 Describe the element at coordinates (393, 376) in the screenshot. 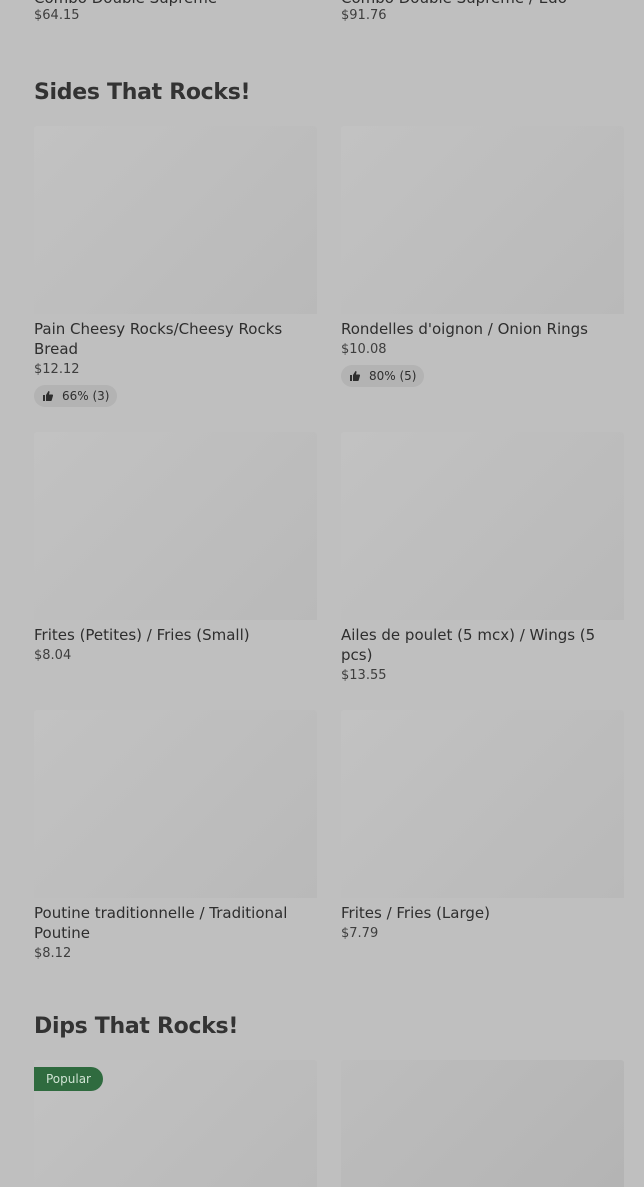

I see `rating-text: 80% (5)` at that location.